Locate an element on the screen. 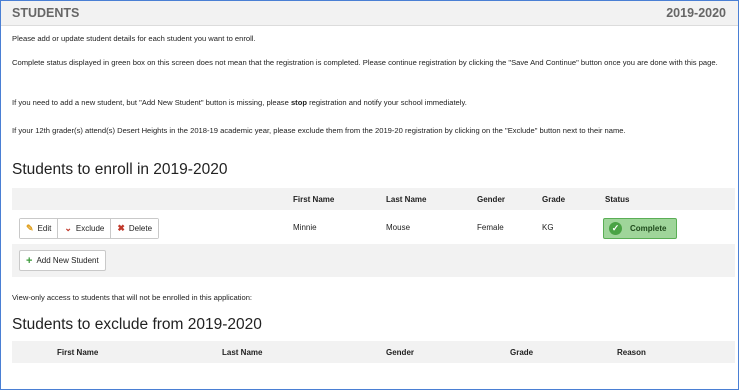 The image size is (739, 390). panel-header: STUDENTS 2019-2020 is located at coordinates (369, 13).